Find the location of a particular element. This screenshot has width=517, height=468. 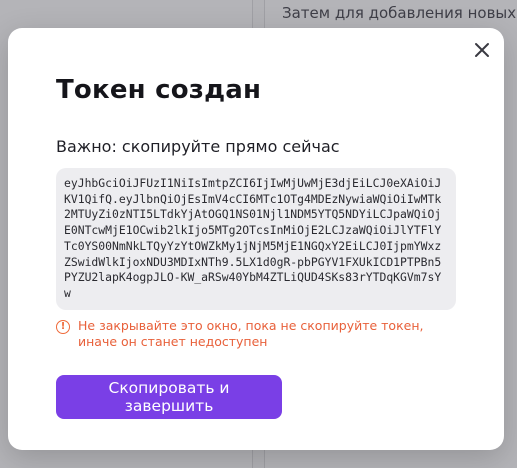

warning-icon: ! is located at coordinates (63, 327).